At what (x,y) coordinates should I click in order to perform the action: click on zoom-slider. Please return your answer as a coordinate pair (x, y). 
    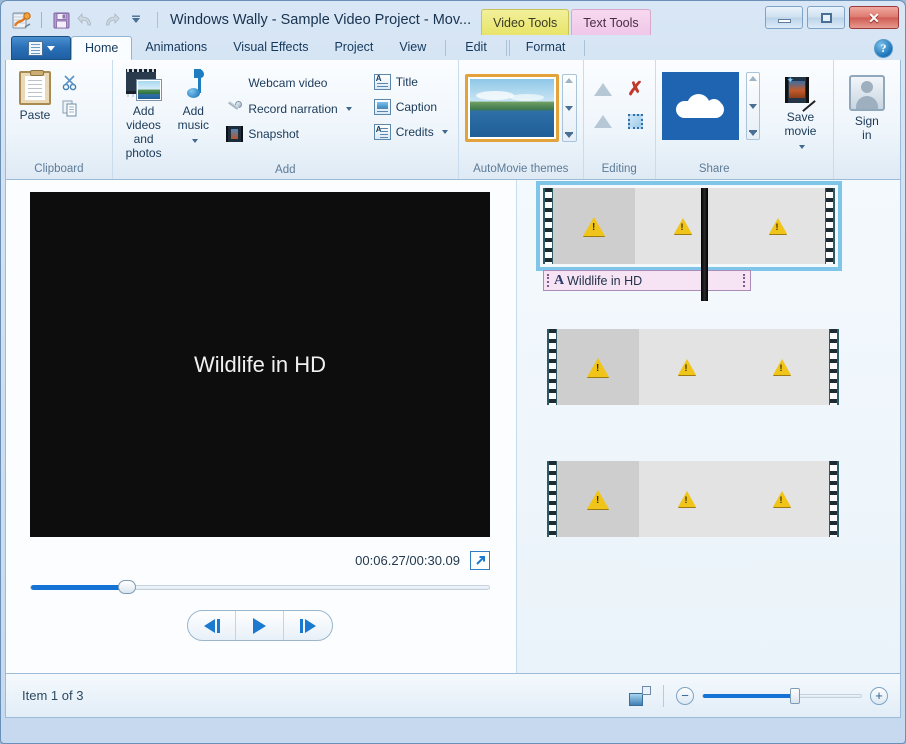
    Looking at the image, I should click on (782, 695).